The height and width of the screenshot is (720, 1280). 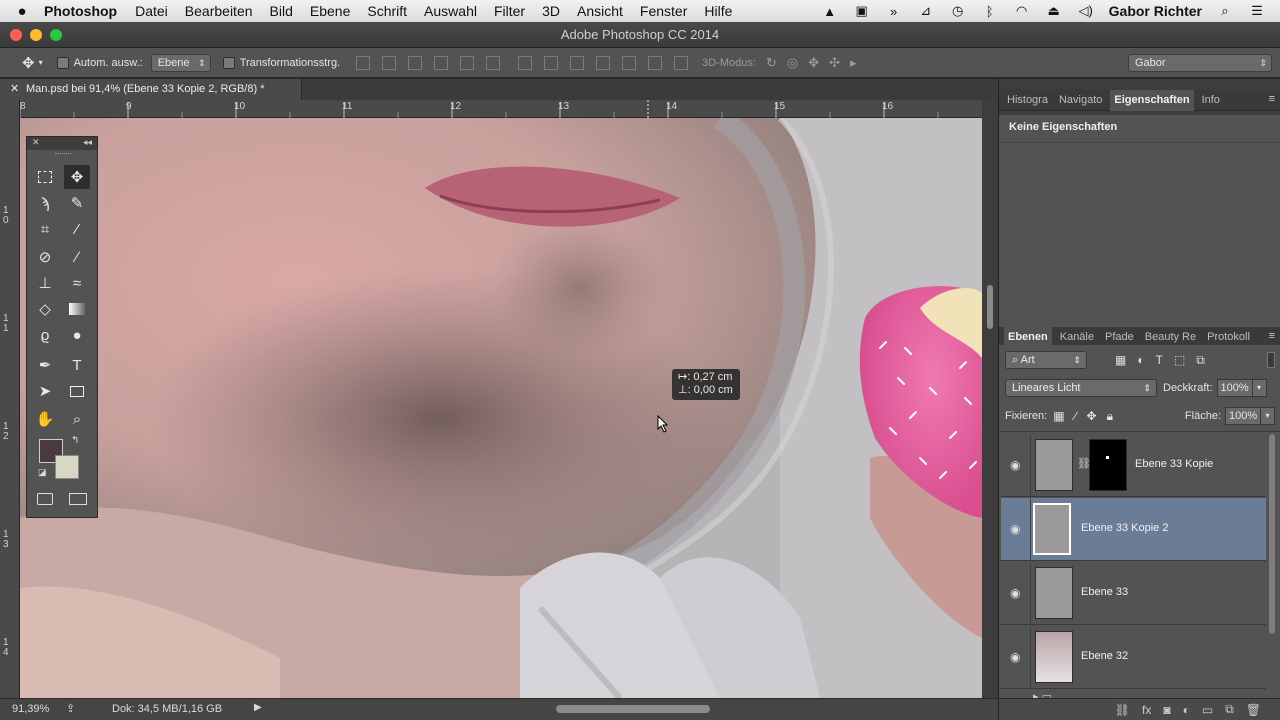 What do you see at coordinates (603, 62) in the screenshot?
I see `distribute-left-icon` at bounding box center [603, 62].